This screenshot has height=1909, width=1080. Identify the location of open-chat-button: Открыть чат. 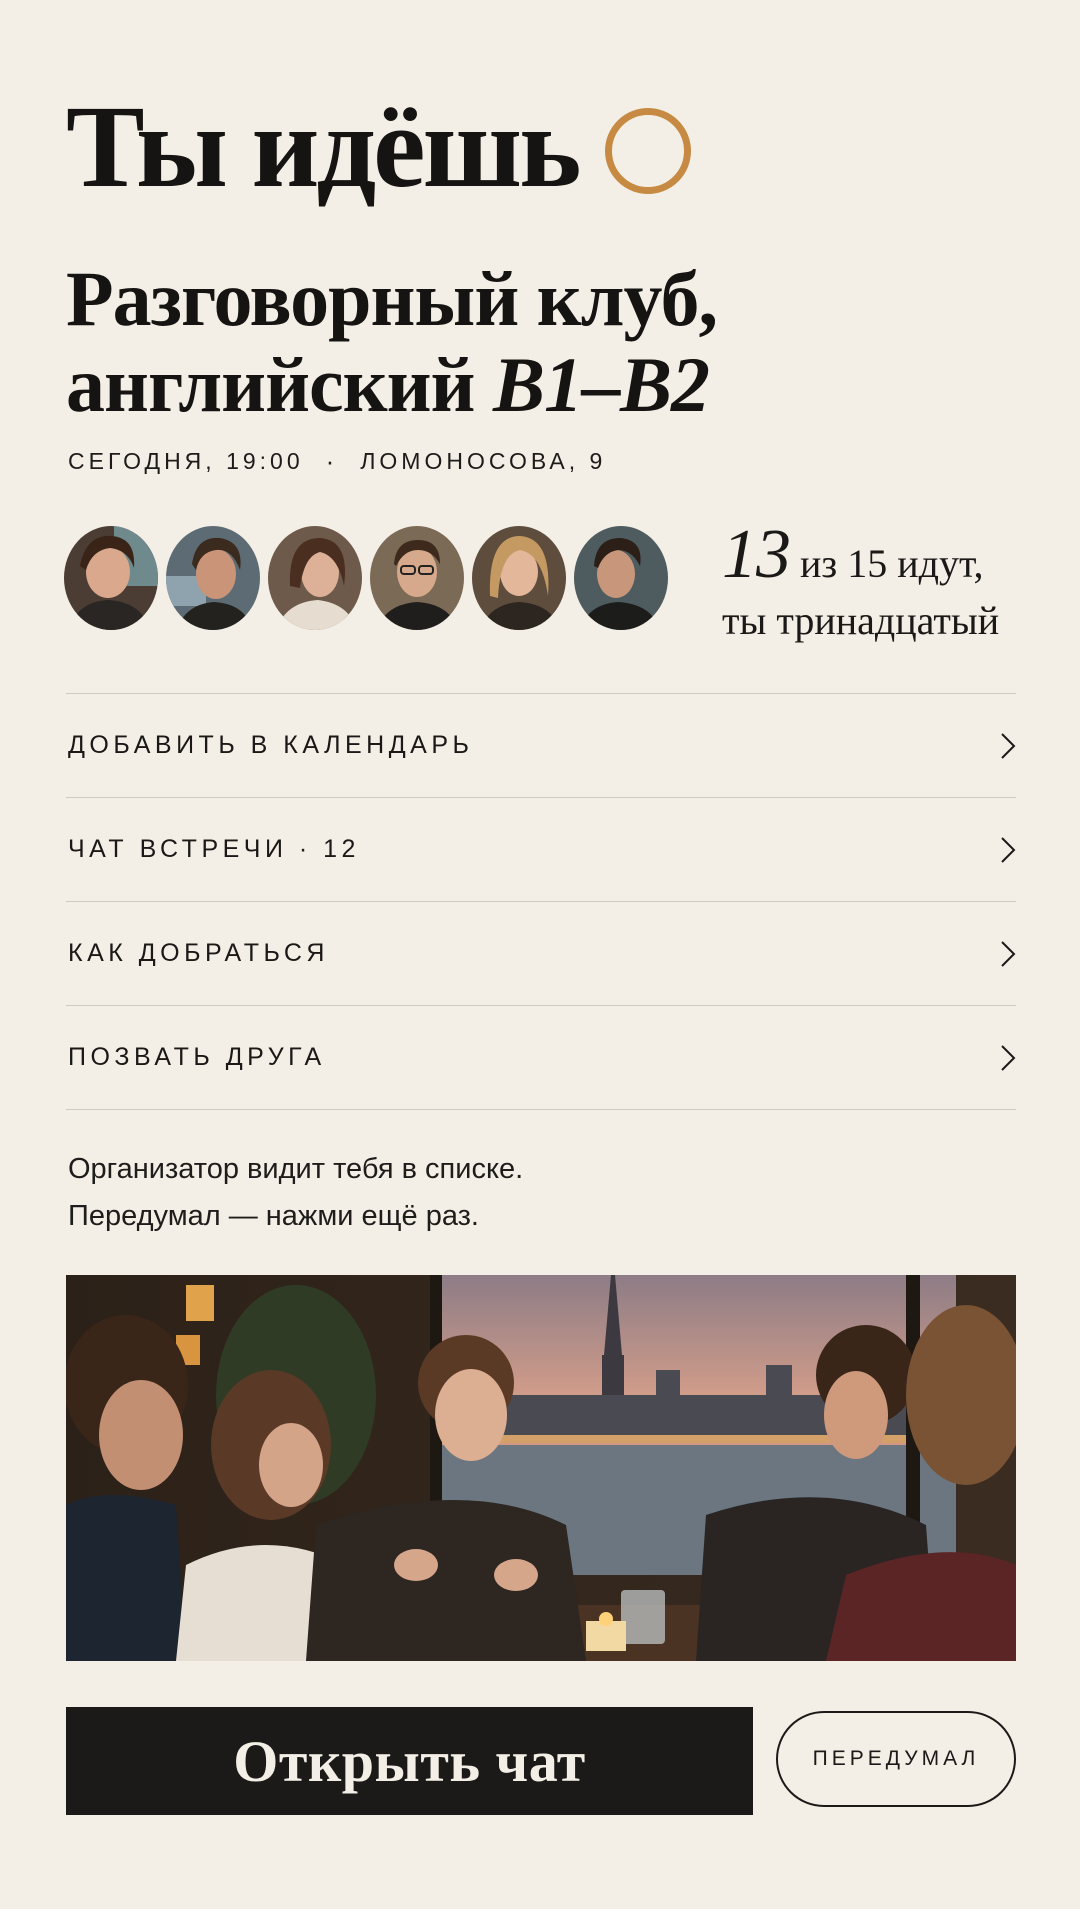
(409, 1761).